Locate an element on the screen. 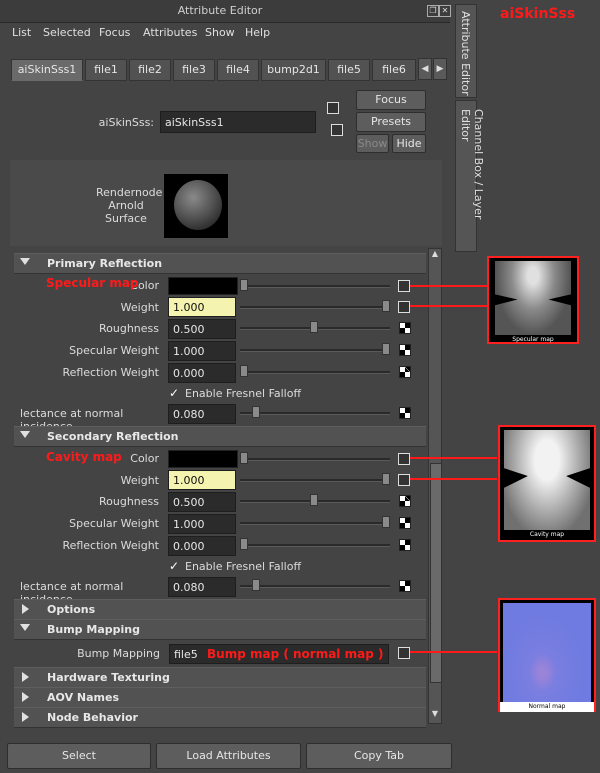  section-node-behavior: Node Behavior is located at coordinates (220, 717).